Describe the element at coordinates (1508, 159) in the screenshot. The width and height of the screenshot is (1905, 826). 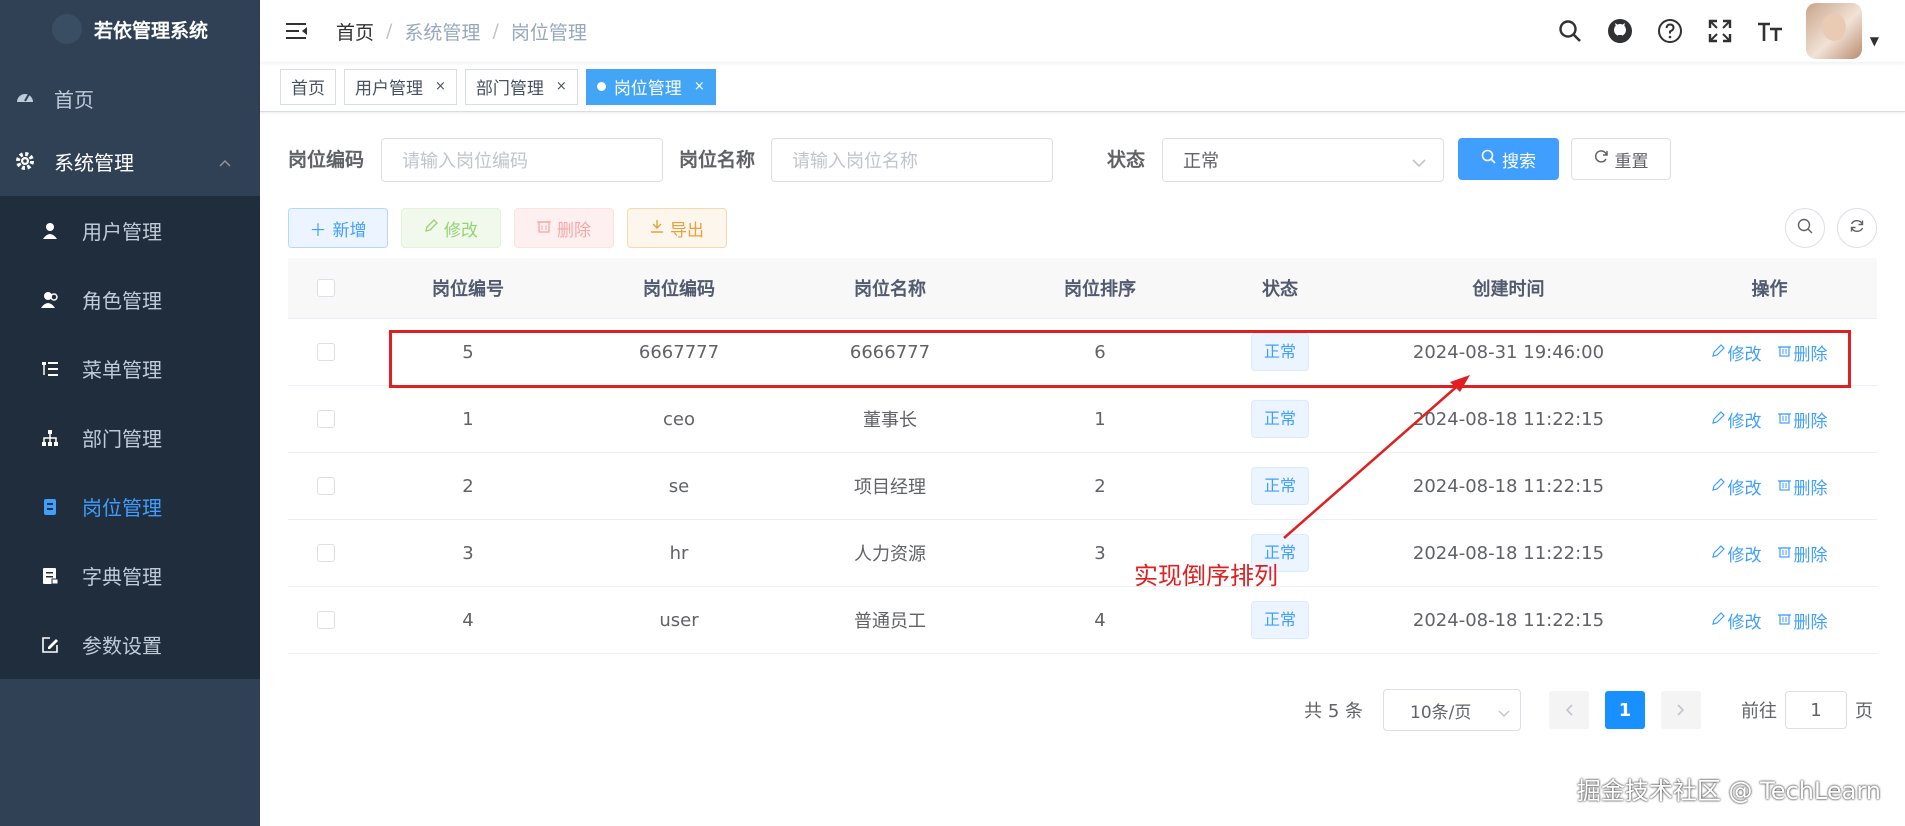
I see `search-button: 搜索` at that location.